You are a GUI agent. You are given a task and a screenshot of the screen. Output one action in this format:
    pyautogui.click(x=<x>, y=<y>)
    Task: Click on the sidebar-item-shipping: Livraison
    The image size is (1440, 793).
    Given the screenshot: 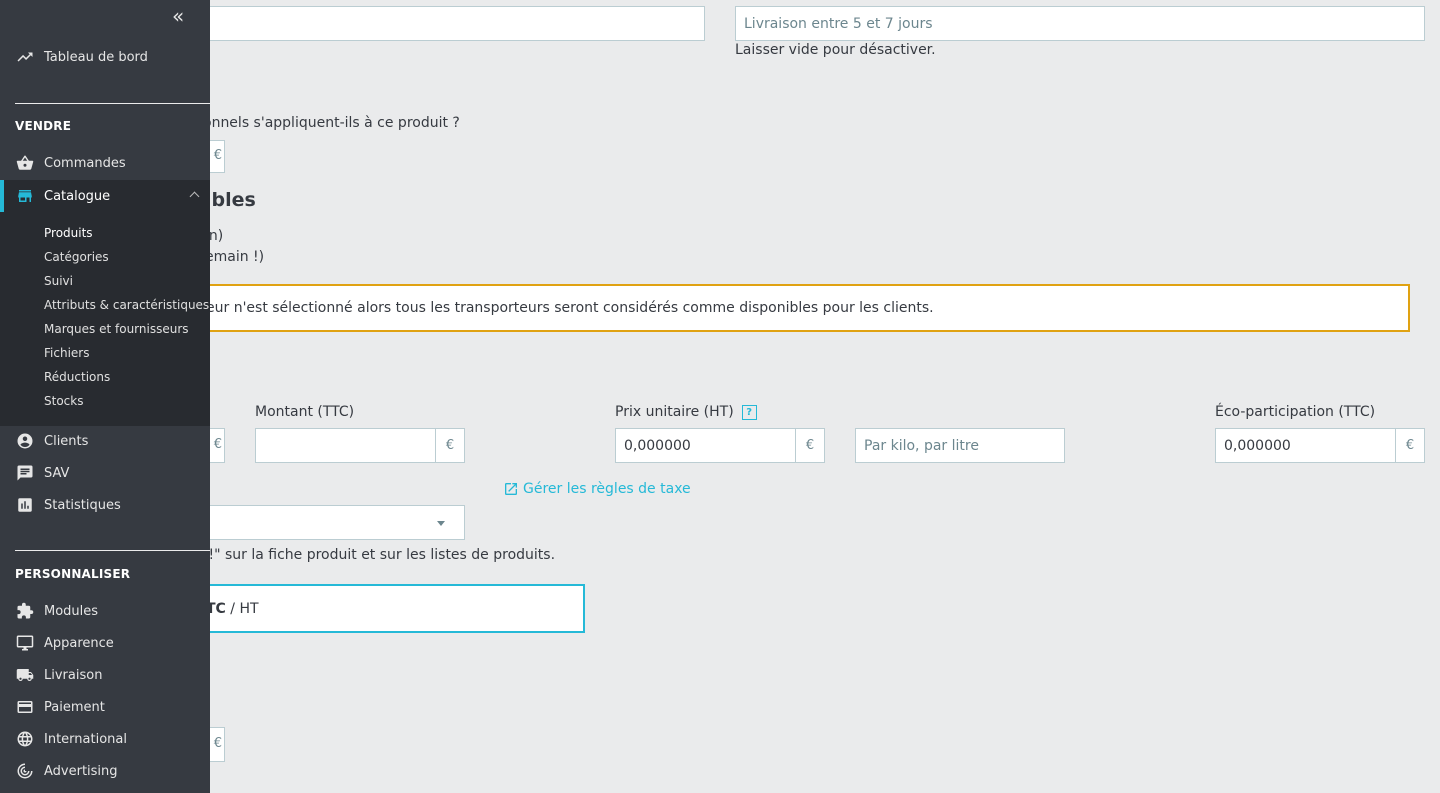 What is the action you would take?
    pyautogui.click(x=105, y=675)
    